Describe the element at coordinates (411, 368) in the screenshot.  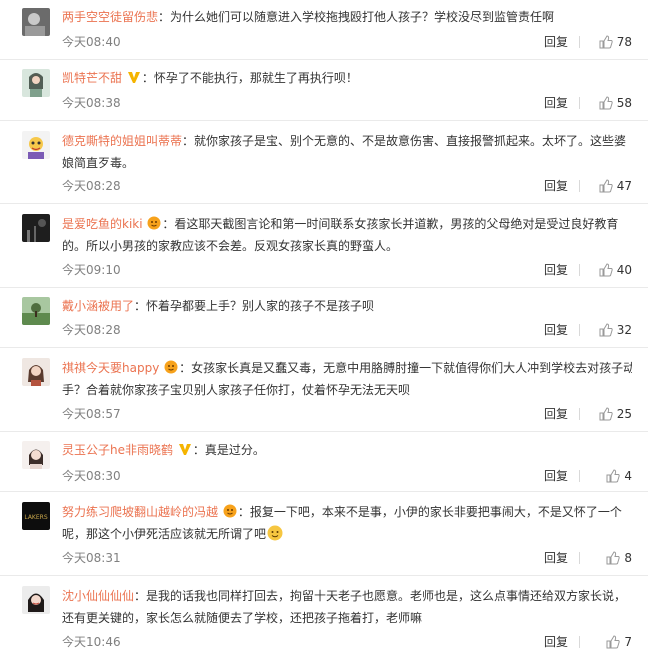
I see `comment-body: 女孩家长真是又蠢又毒，无意中用胳膊肘撞一下就值得你们大人冲到学校去对孩子动` at that location.